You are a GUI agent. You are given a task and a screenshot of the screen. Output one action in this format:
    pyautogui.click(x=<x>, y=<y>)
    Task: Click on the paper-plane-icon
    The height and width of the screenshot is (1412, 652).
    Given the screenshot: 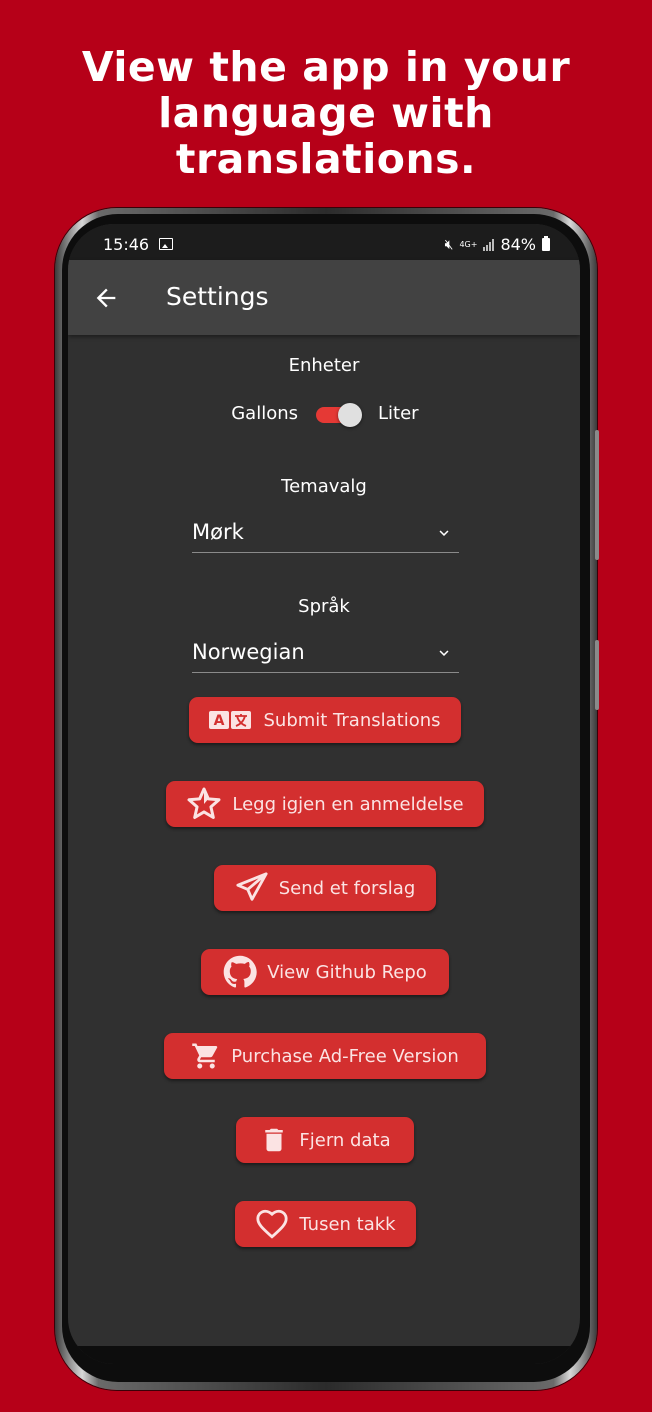 What is the action you would take?
    pyautogui.click(x=252, y=886)
    